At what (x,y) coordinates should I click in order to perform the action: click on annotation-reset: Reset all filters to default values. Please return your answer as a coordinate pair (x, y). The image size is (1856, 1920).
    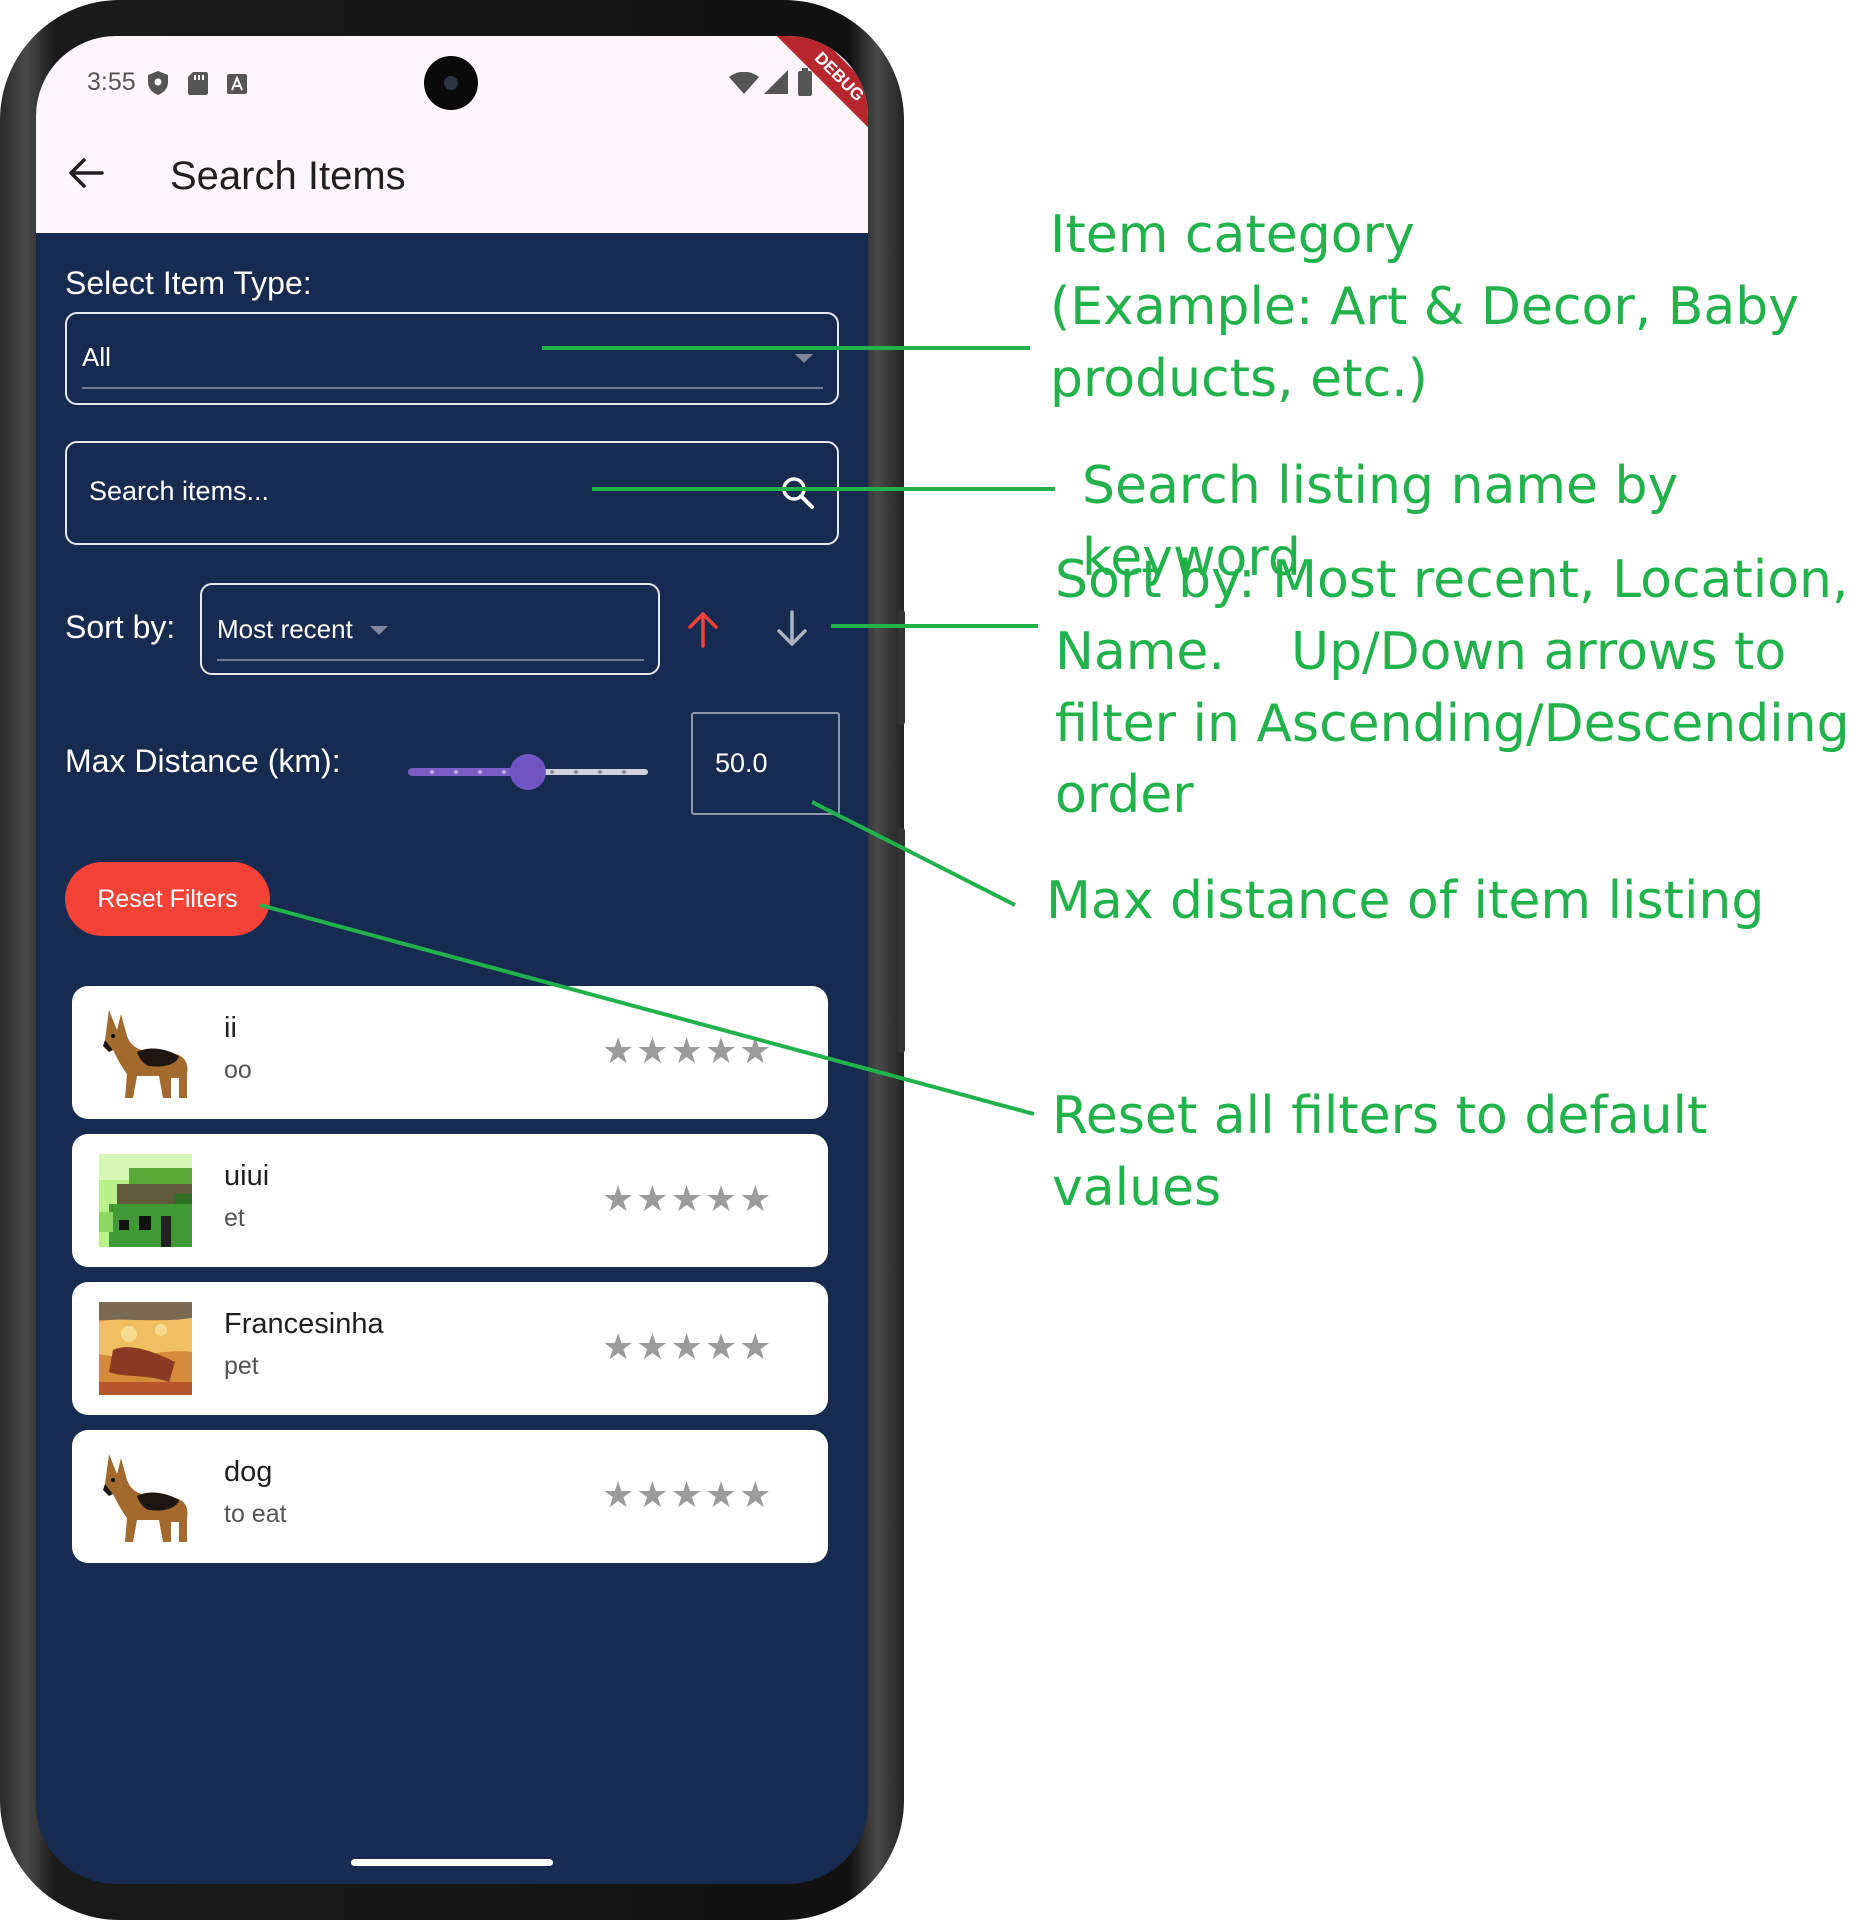
    Looking at the image, I should click on (1380, 1152).